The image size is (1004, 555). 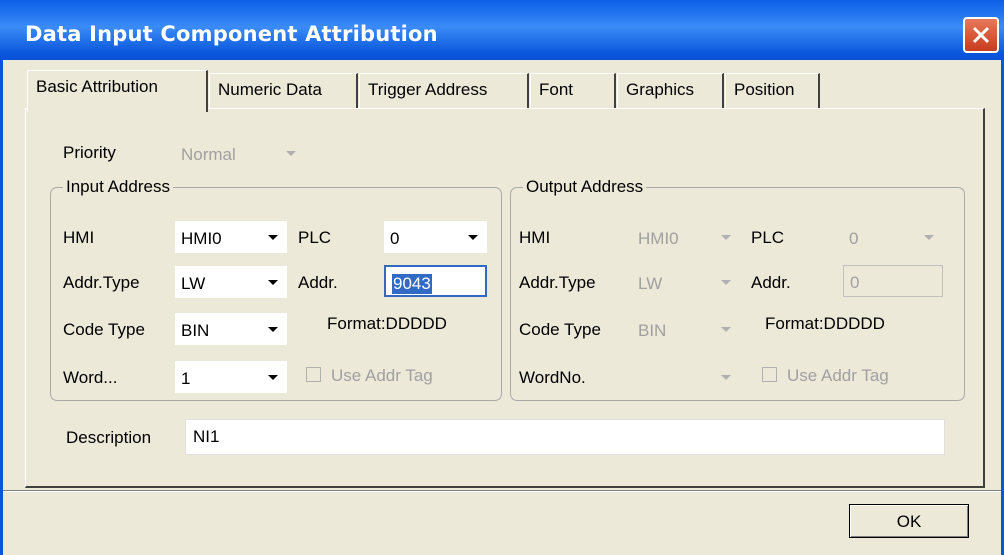 I want to click on close-icon, so click(x=981, y=35).